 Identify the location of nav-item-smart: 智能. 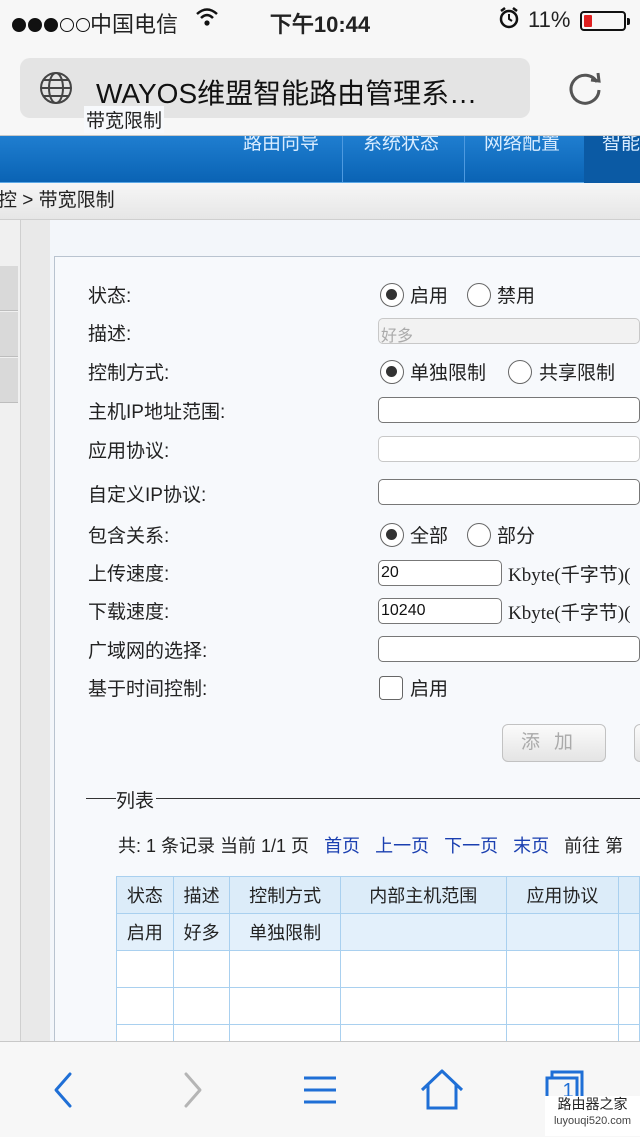
(621, 145).